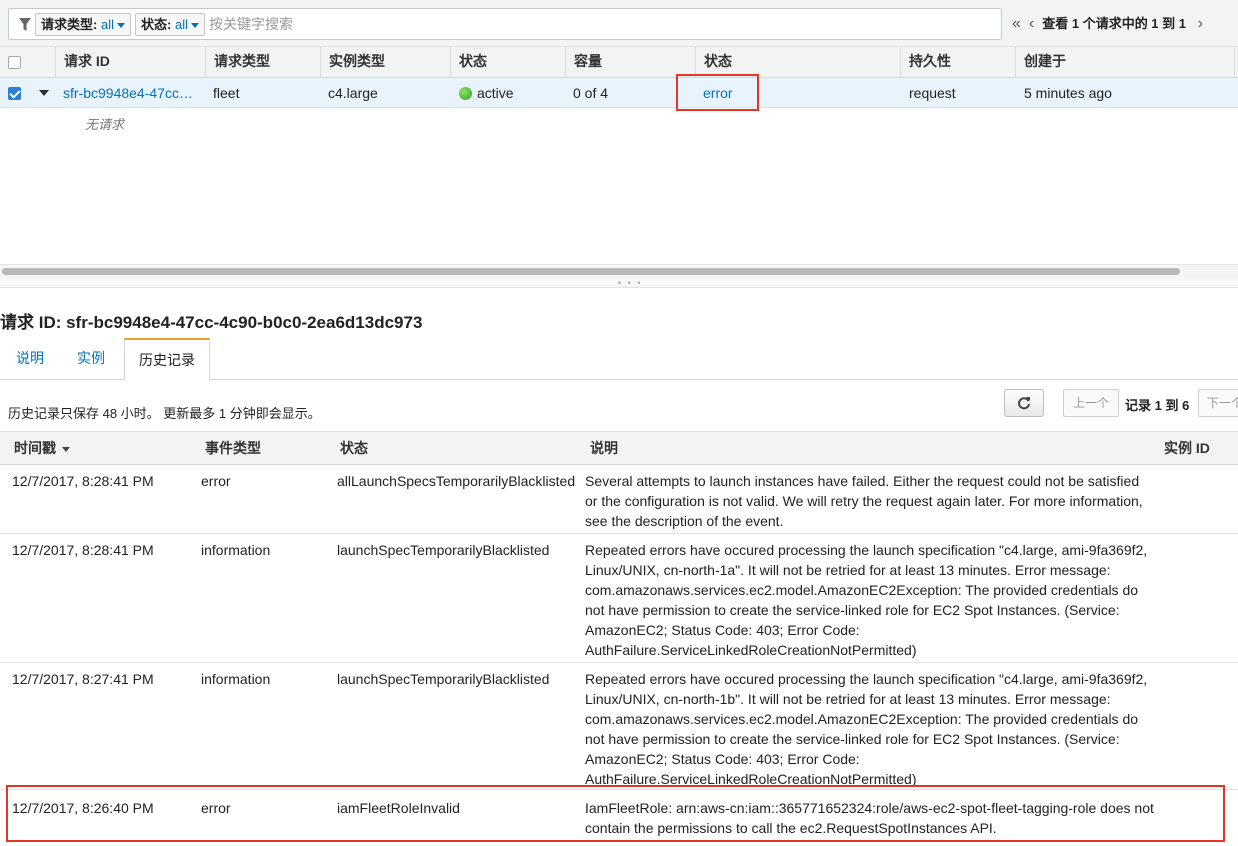  I want to click on filter-bar: 请求类型: all 状态: all « ‹ 查看 1 个请求中的 1 到 1 ›, so click(619, 23).